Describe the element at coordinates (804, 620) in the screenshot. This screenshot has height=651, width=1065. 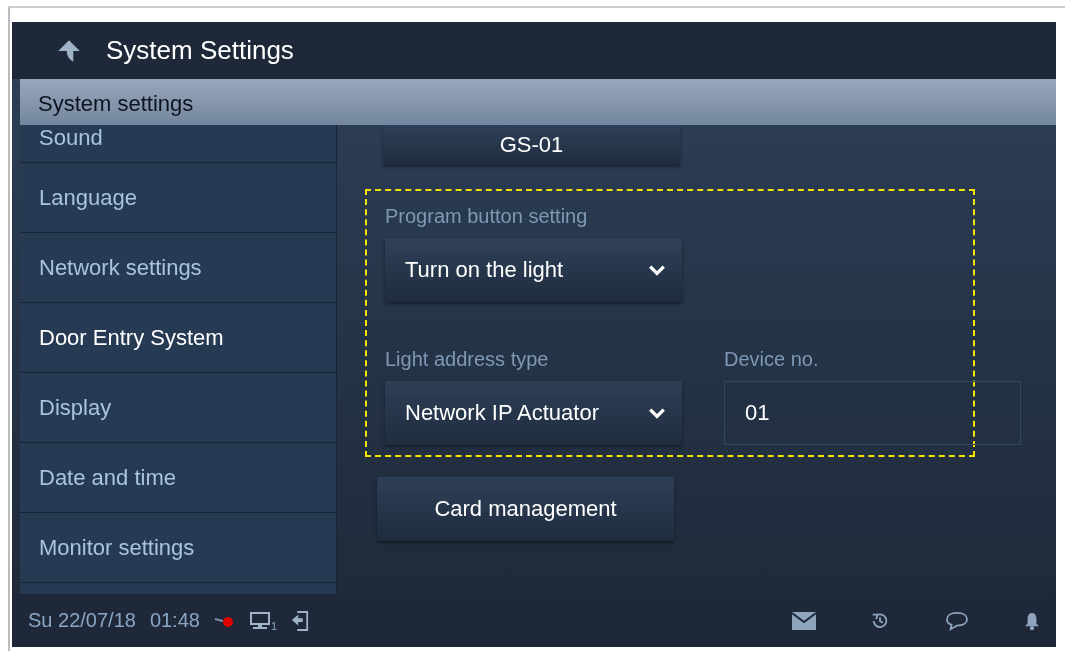
I see `mail-icon` at that location.